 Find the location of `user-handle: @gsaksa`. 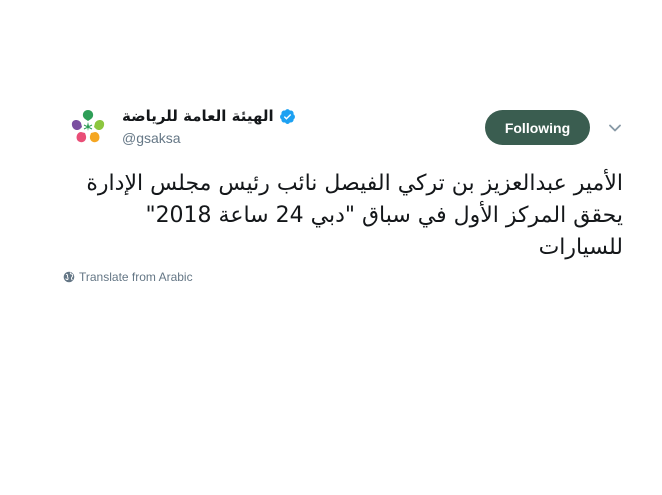

user-handle: @gsaksa is located at coordinates (272, 138).